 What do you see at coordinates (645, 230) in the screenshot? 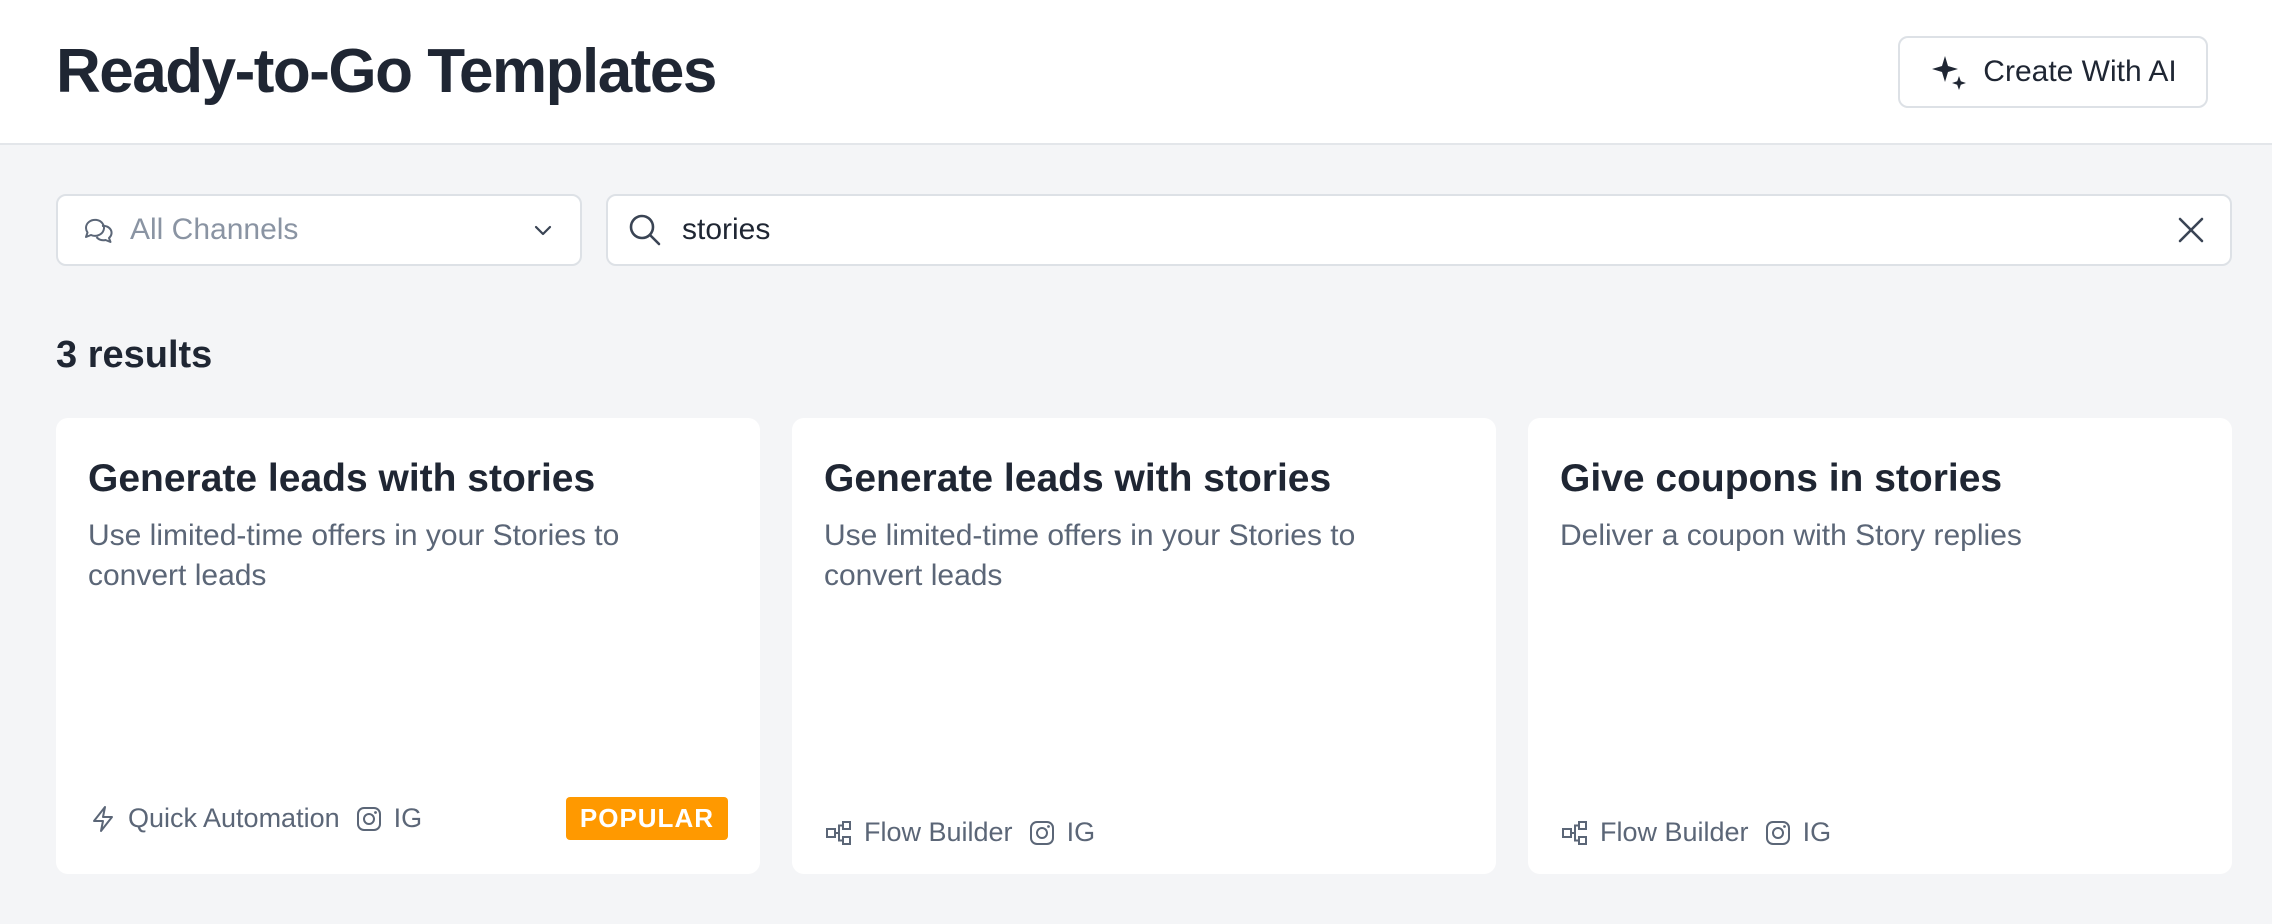
I see `search-icon` at bounding box center [645, 230].